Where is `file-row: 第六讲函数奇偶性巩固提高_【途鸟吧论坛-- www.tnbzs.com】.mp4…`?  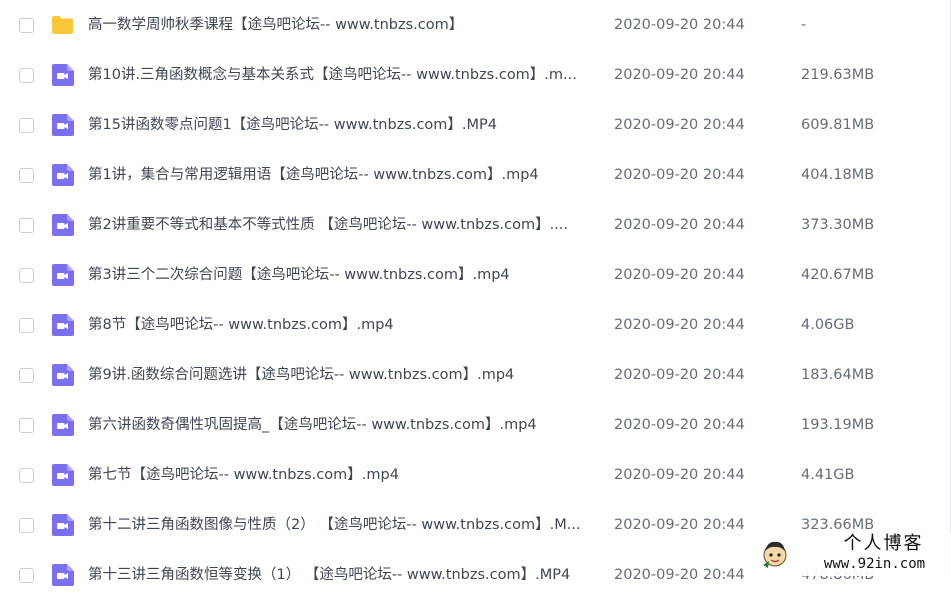 file-row: 第六讲函数奇偶性巩固提高_【途鸟吧论坛-- www.tnbzs.com】.mp4… is located at coordinates (475, 425).